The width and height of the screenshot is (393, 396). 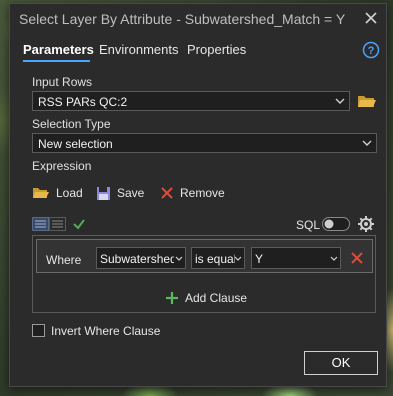 I want to click on invert-where-label: Invert Where Clause, so click(x=106, y=331).